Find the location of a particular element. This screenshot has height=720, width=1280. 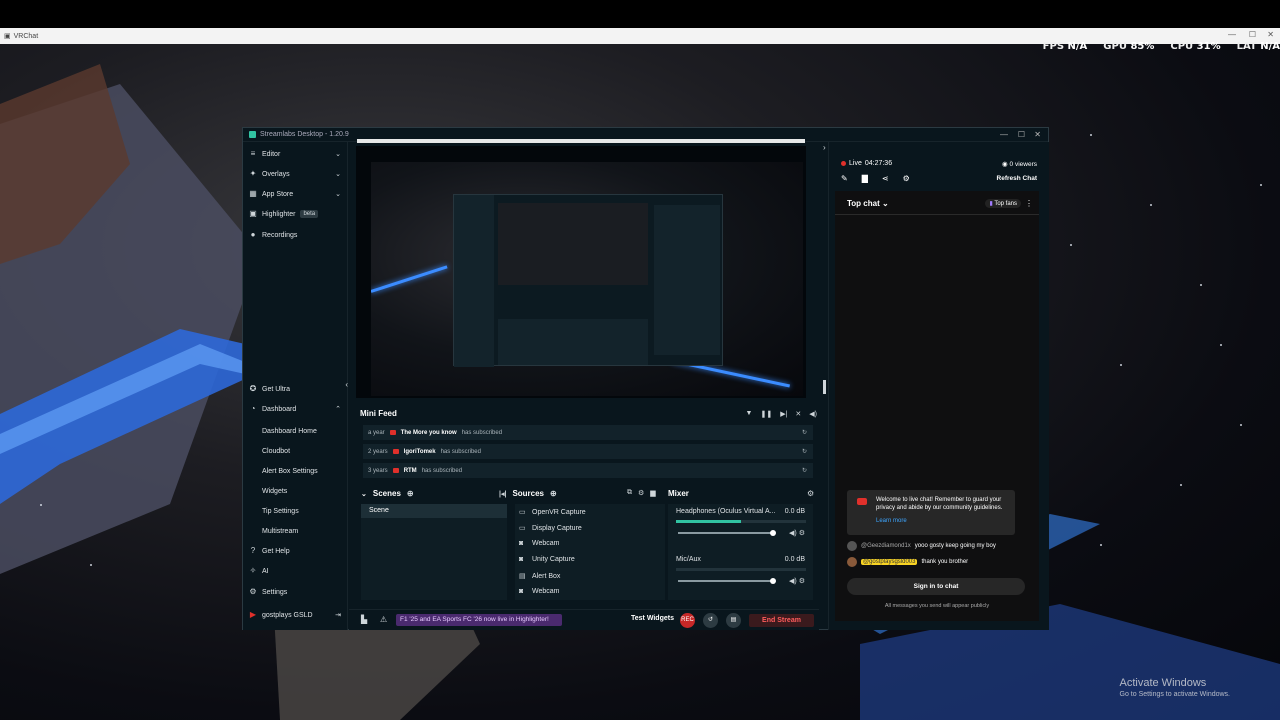

source-item: ▭ Display Capture is located at coordinates (550, 528).